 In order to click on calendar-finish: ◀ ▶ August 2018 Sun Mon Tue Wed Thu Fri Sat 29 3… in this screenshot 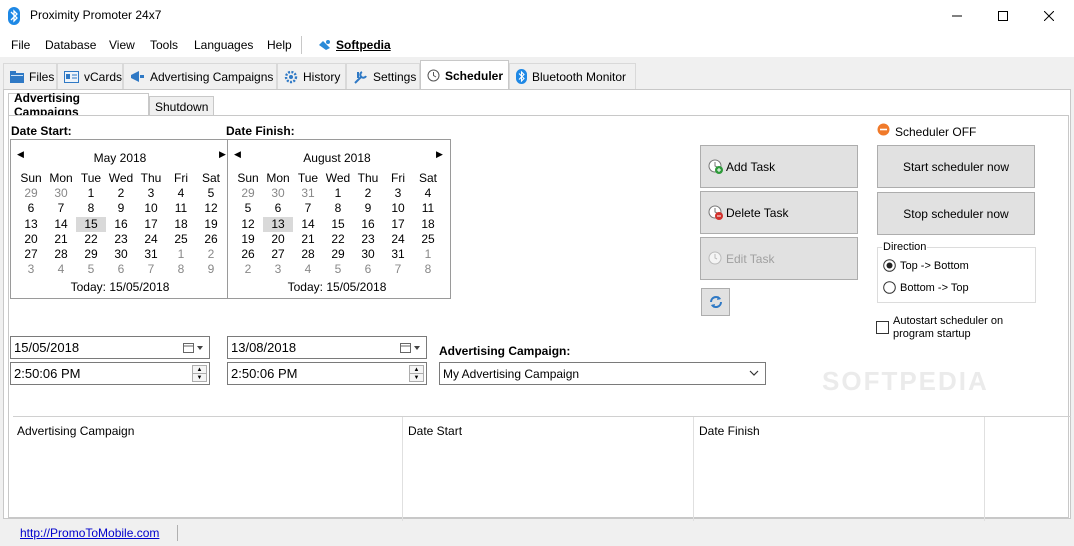, I will do `click(337, 219)`.